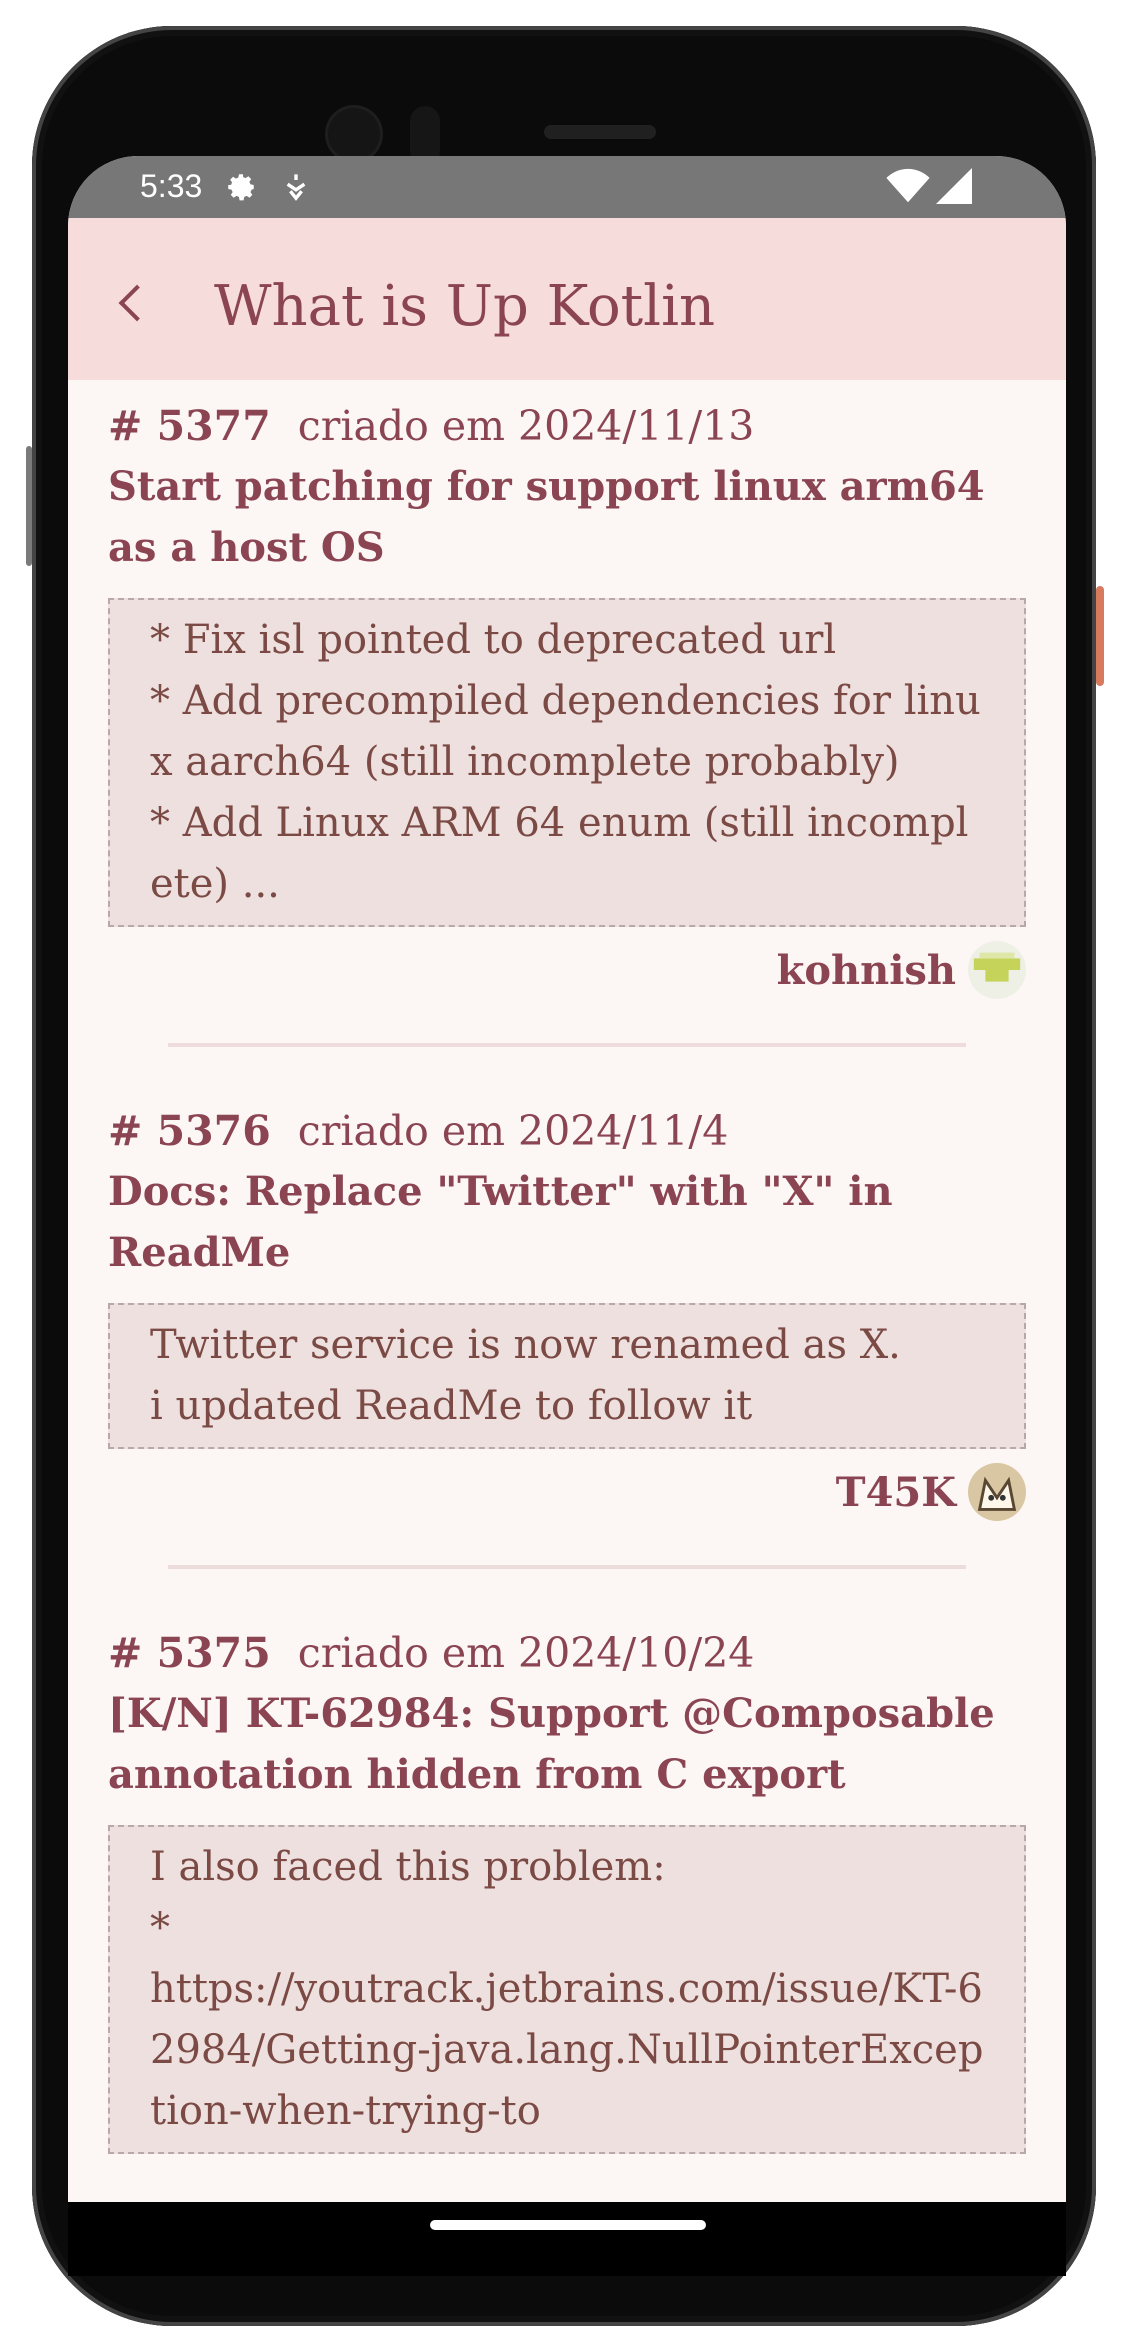 This screenshot has width=1132, height=2336. I want to click on page-title: What is Up Kotlin, so click(465, 306).